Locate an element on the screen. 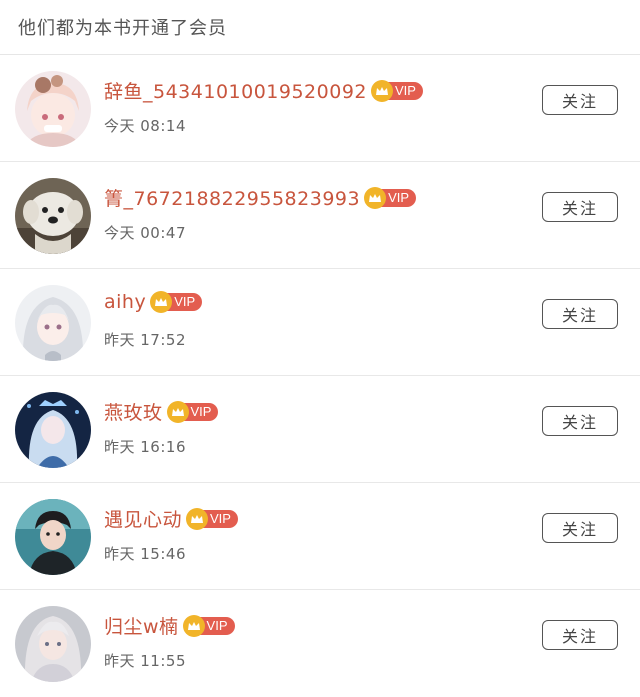 The width and height of the screenshot is (640, 697). join-time: 昨天 11:55 is located at coordinates (145, 661).